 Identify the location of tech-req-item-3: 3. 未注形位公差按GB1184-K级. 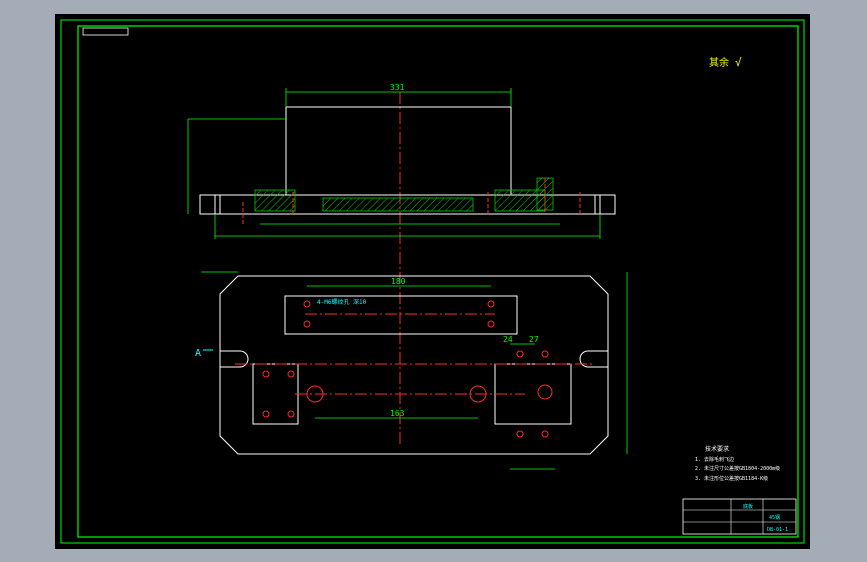
(731, 478).